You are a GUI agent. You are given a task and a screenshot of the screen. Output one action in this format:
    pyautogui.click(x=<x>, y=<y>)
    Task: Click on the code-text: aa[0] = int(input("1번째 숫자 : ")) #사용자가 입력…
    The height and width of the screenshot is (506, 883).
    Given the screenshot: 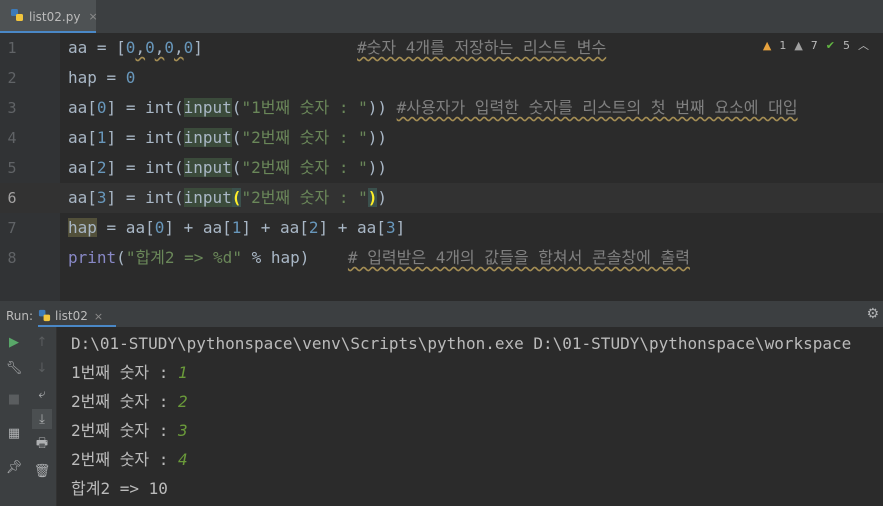 What is the action you would take?
    pyautogui.click(x=433, y=107)
    